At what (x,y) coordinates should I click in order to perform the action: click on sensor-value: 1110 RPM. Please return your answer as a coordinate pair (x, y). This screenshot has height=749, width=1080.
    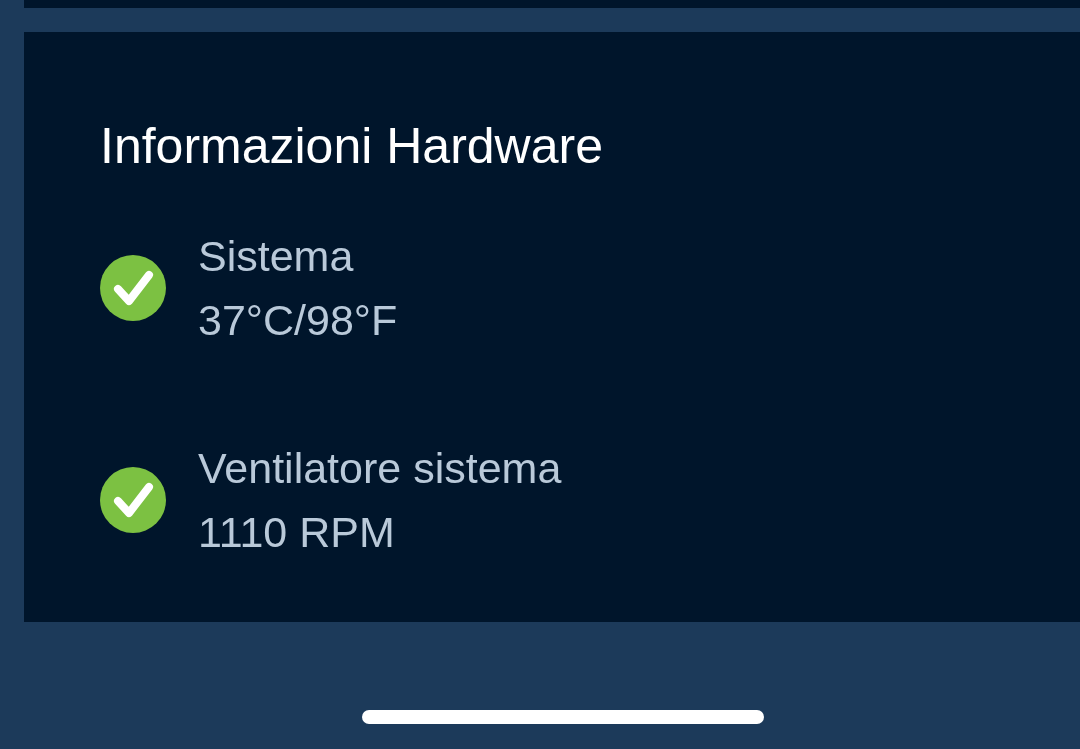
    Looking at the image, I should click on (297, 532).